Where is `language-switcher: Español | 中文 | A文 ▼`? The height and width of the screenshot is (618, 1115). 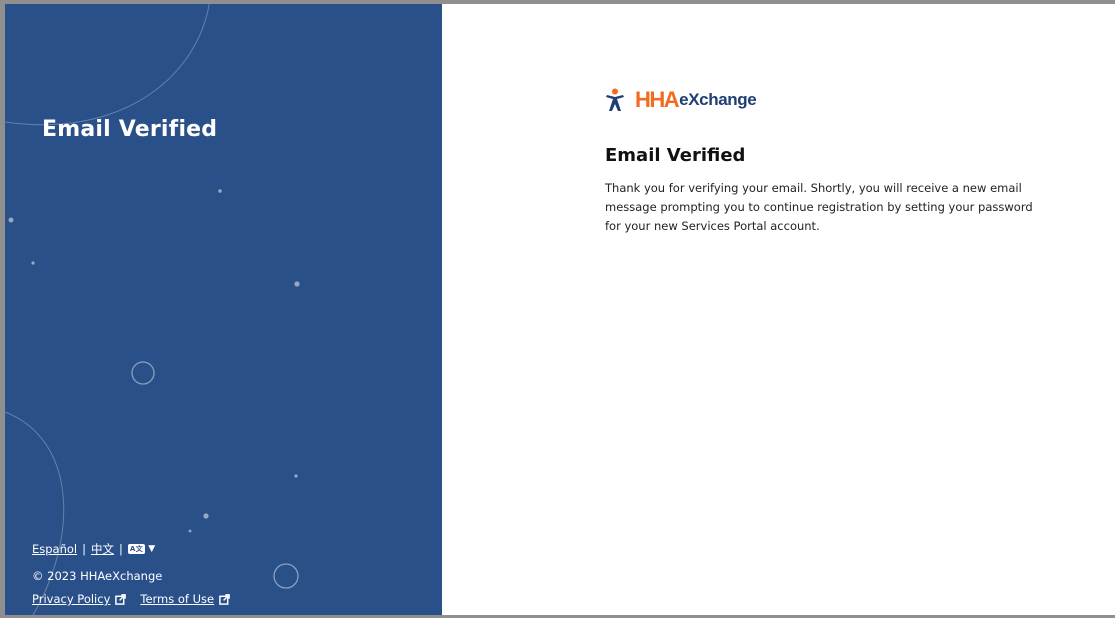 language-switcher: Español | 中文 | A文 ▼ is located at coordinates (93, 549).